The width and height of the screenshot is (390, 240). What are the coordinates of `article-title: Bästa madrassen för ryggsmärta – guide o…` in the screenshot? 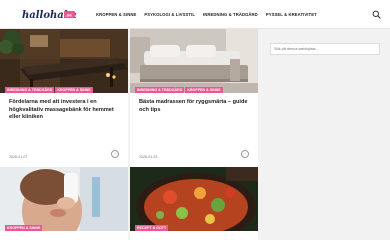 It's located at (195, 106).